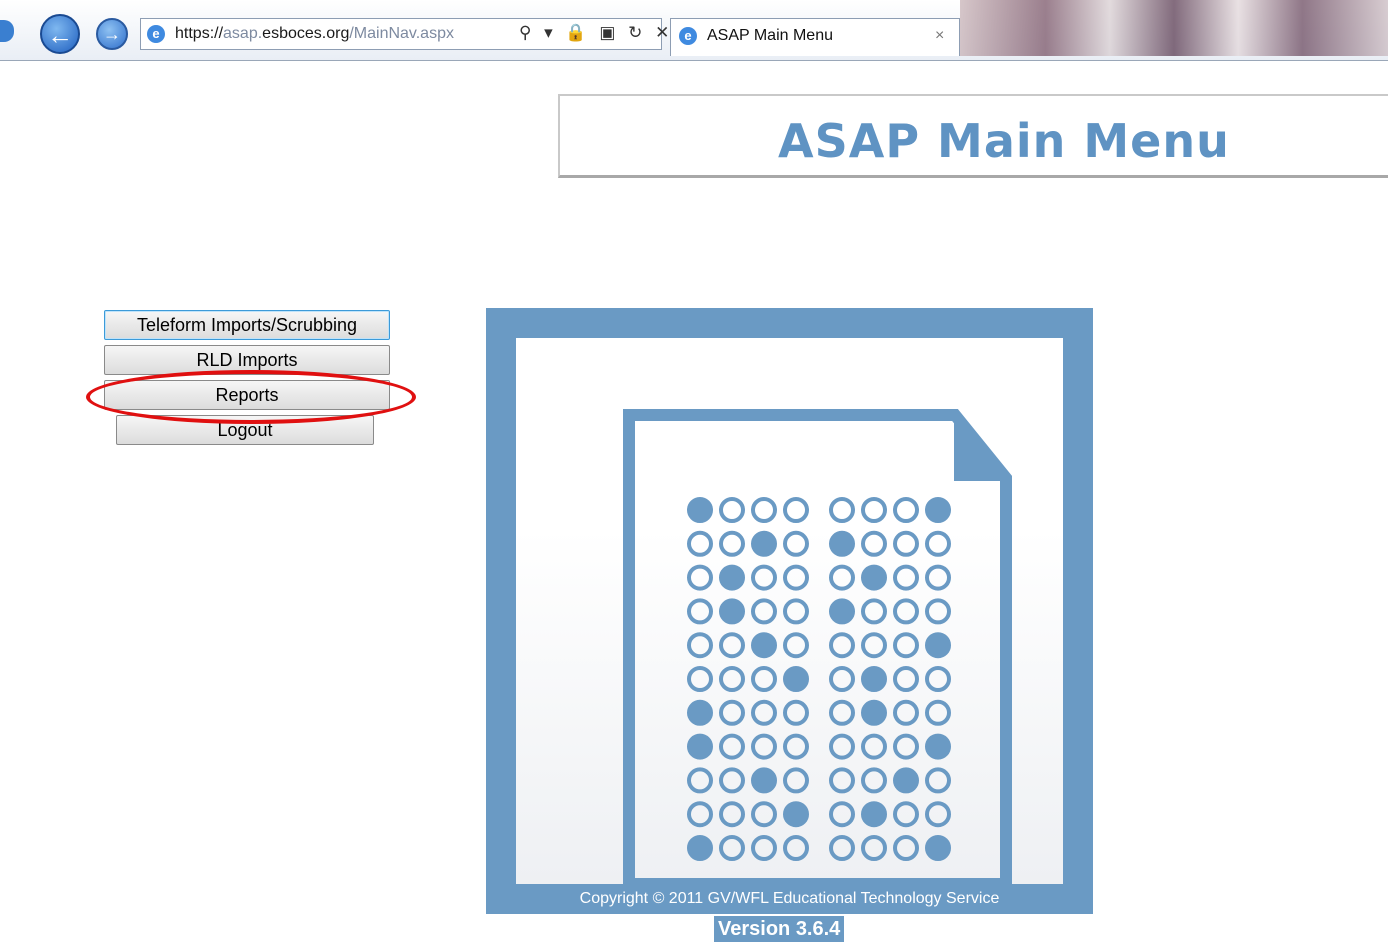 Image resolution: width=1388 pixels, height=944 pixels. I want to click on desktop-background-strip, so click(1174, 28).